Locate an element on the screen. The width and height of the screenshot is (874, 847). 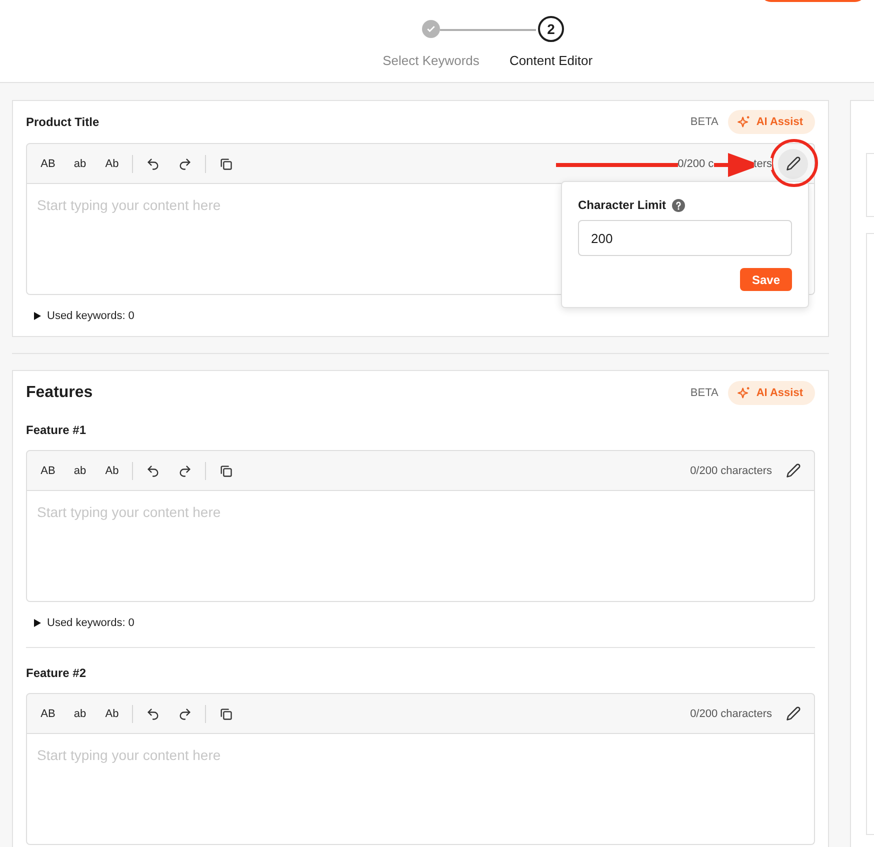
edit-limit-button is located at coordinates (793, 163).